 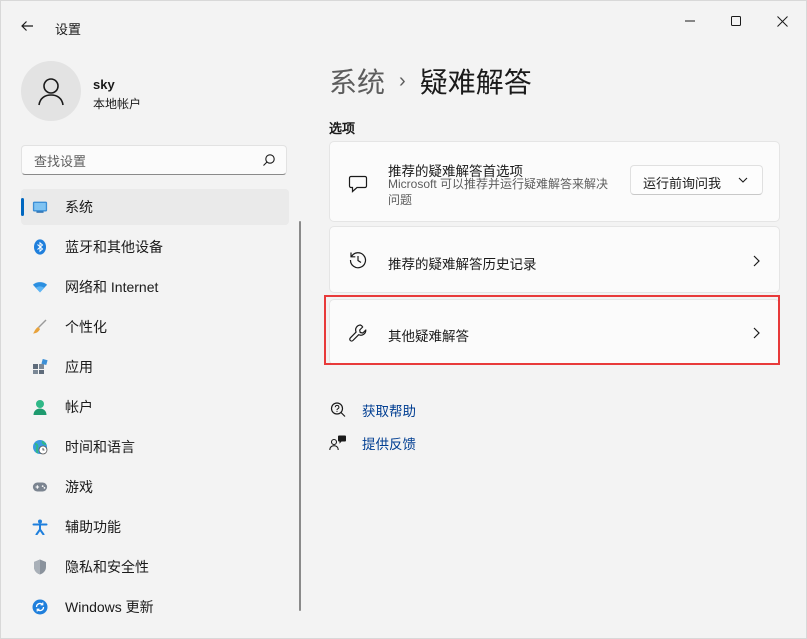 I want to click on sidebar-item-label: 蓝牙和其他设备, so click(x=114, y=247).